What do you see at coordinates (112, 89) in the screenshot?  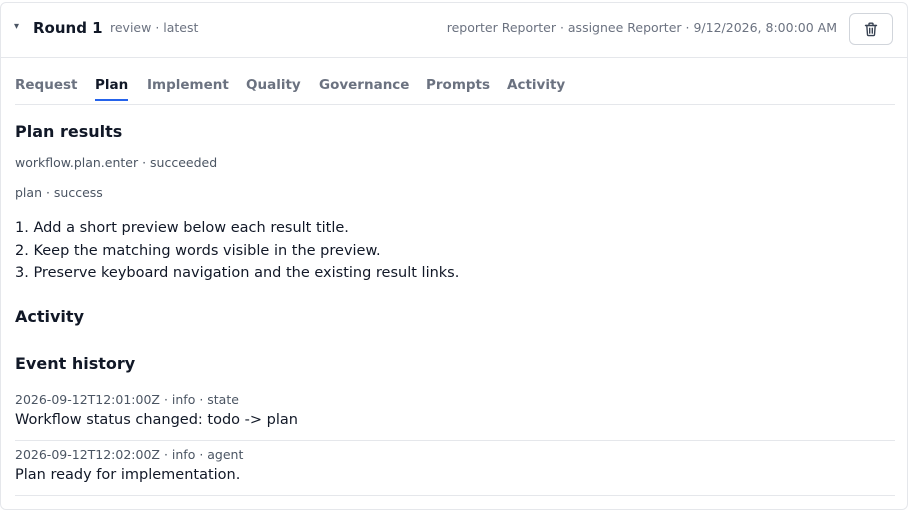 I see `tab-plan: Plan` at bounding box center [112, 89].